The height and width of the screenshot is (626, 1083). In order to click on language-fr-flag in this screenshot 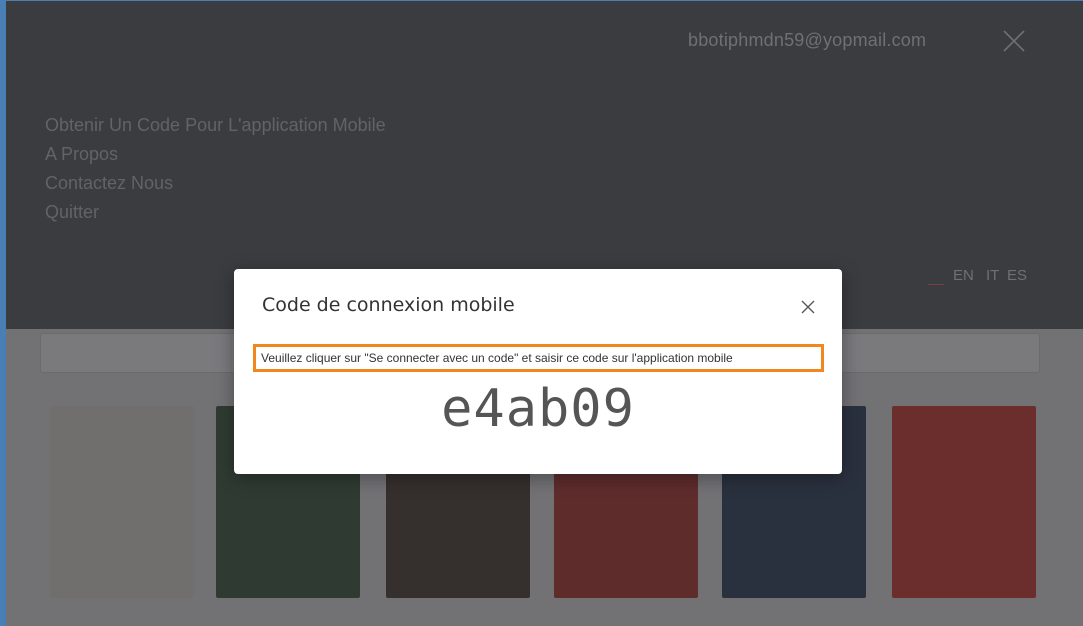, I will do `click(936, 276)`.